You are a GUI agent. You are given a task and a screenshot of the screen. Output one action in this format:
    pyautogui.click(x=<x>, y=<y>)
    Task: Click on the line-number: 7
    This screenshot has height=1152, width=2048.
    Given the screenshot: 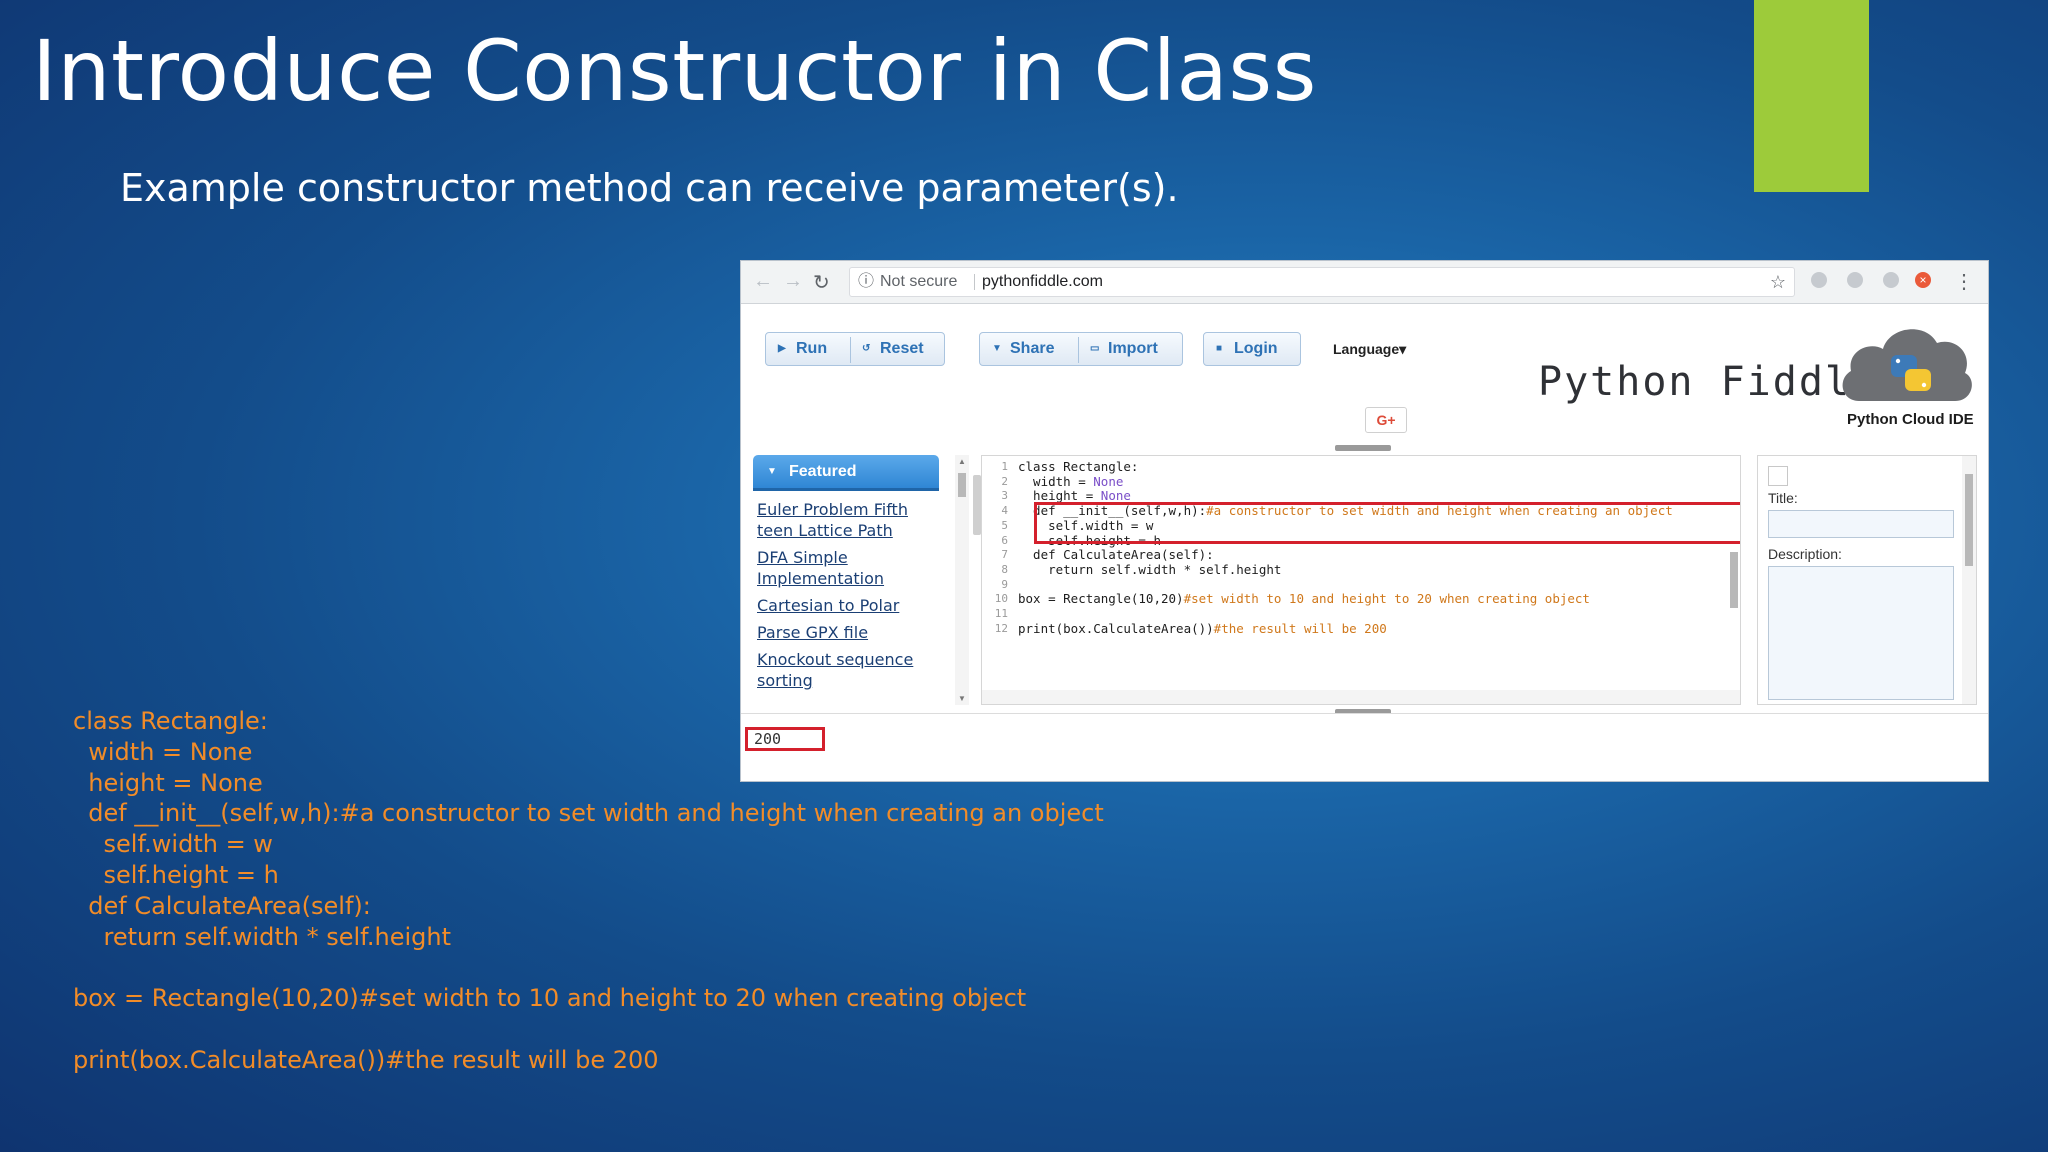 What is the action you would take?
    pyautogui.click(x=1004, y=555)
    